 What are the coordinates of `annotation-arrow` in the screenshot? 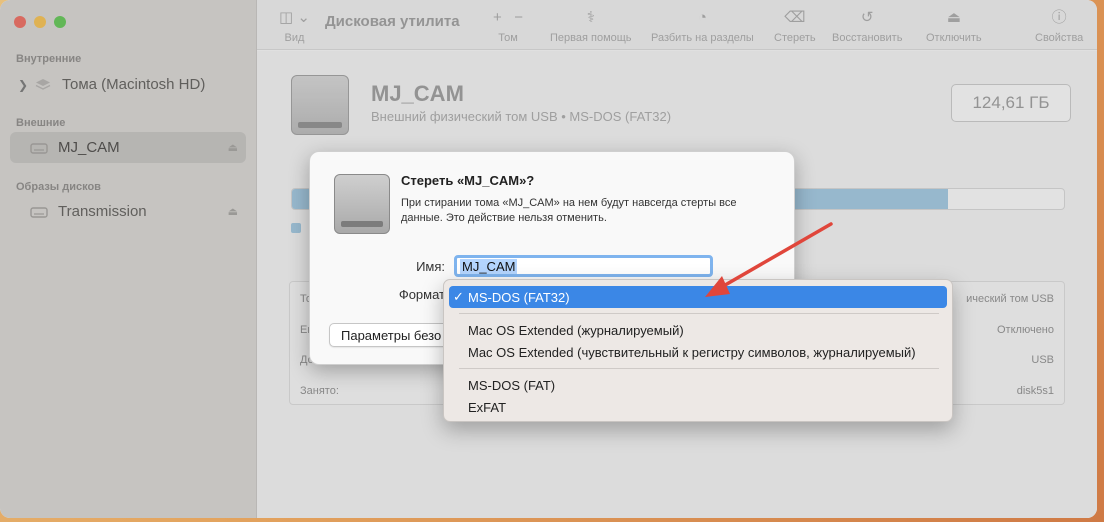 It's located at (769, 259).